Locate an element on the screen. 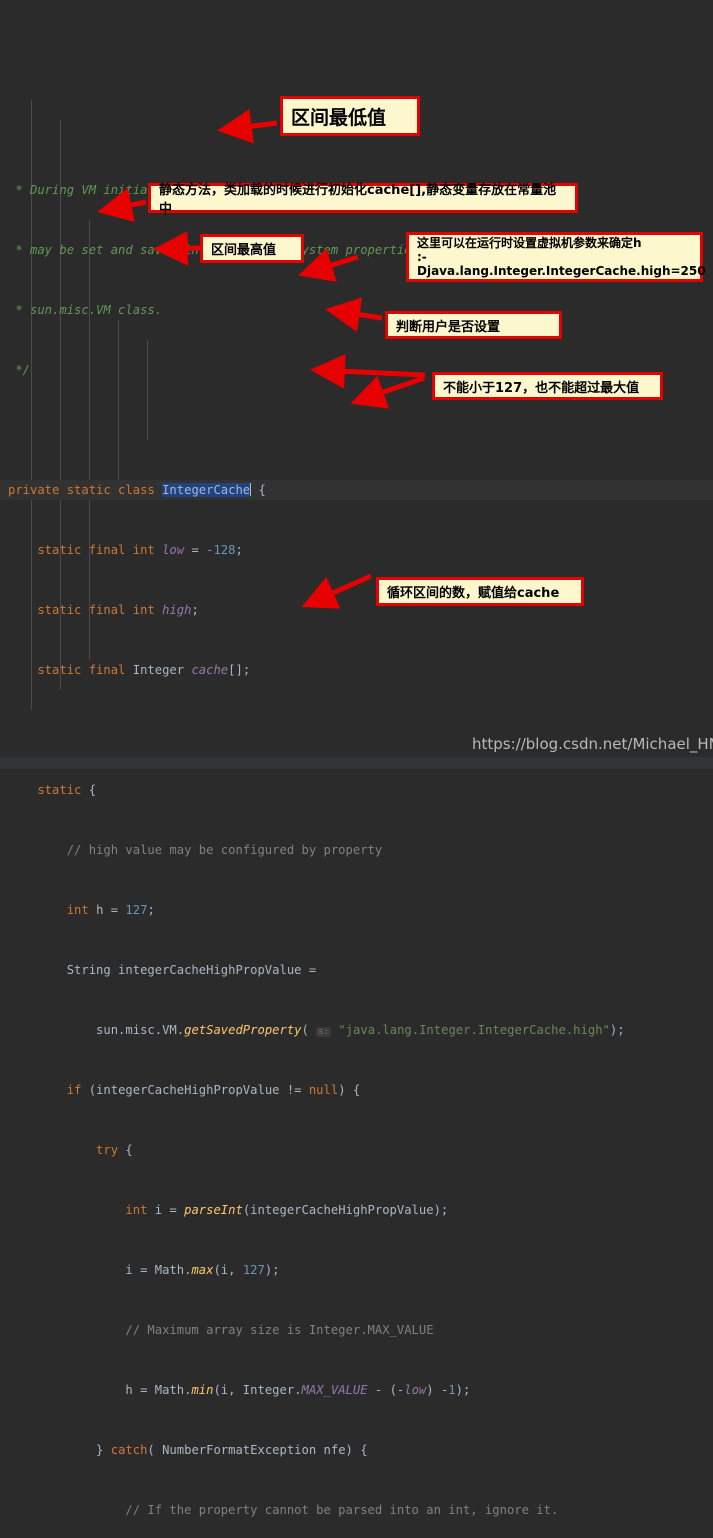 The width and height of the screenshot is (713, 1538). code-line is located at coordinates (356, 430).